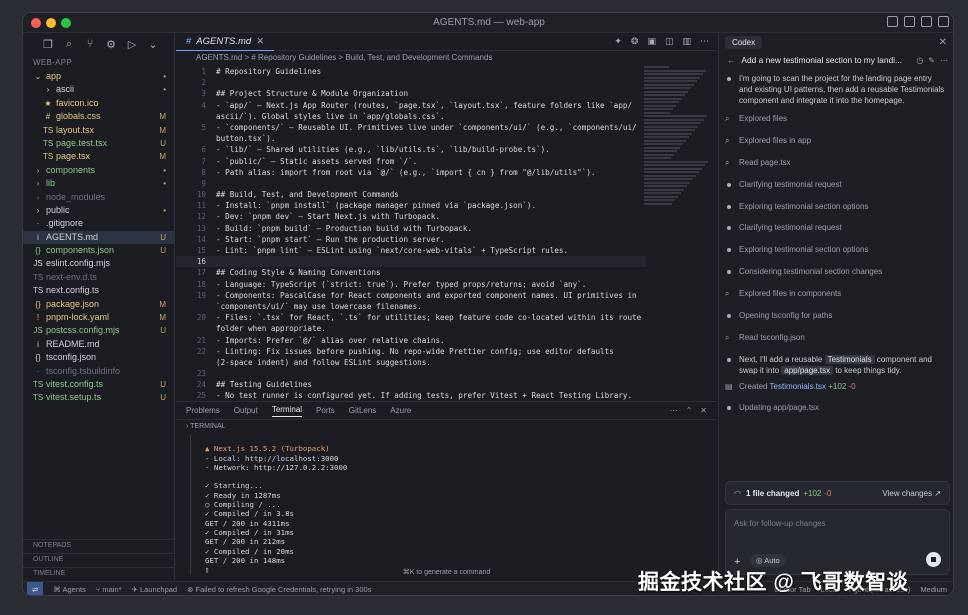  Describe the element at coordinates (98, 371) in the screenshot. I see `tree-item: · tsconfig.tsbuildinfo` at that location.